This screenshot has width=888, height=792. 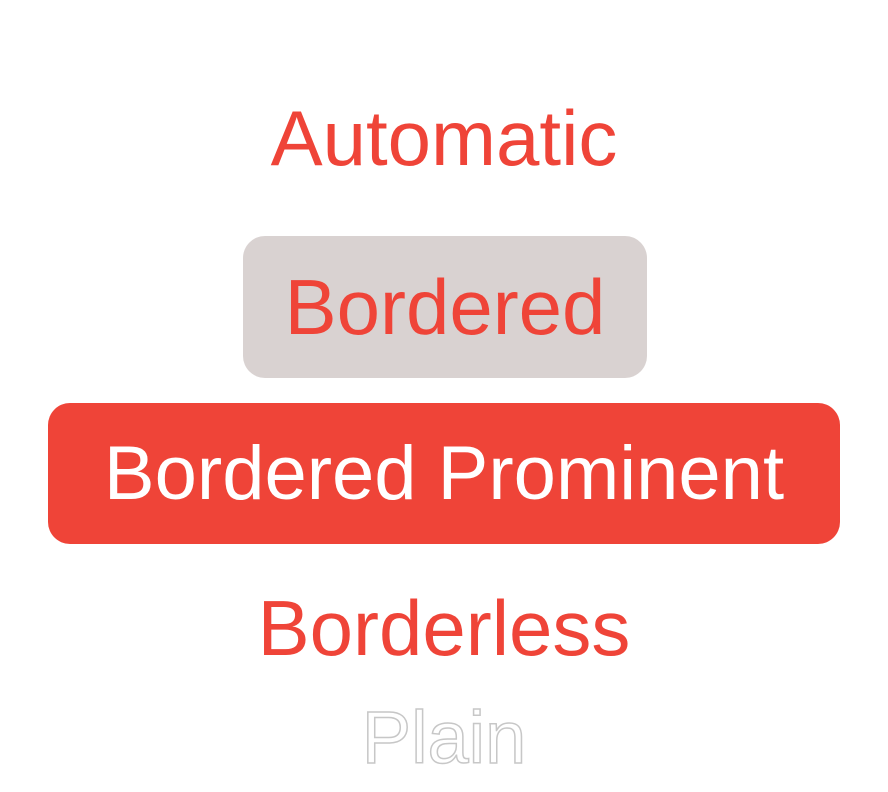 What do you see at coordinates (444, 738) in the screenshot?
I see `plain-button: Plain` at bounding box center [444, 738].